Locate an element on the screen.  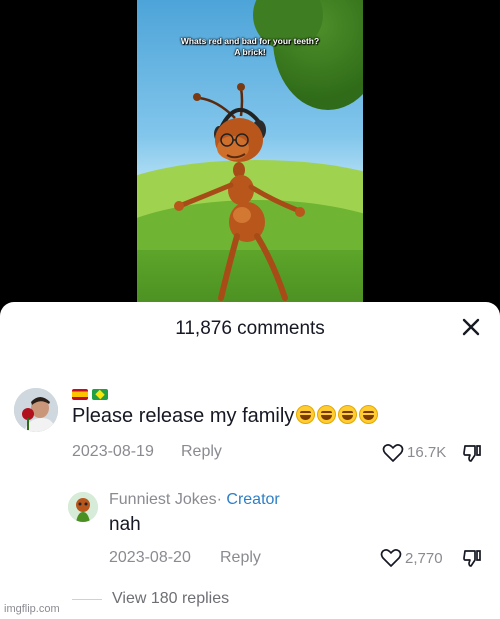
user-photo-icon is located at coordinates (36, 410).